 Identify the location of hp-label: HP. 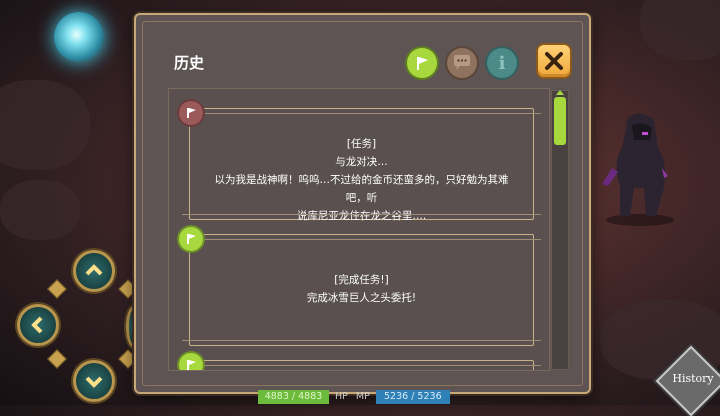
(341, 396).